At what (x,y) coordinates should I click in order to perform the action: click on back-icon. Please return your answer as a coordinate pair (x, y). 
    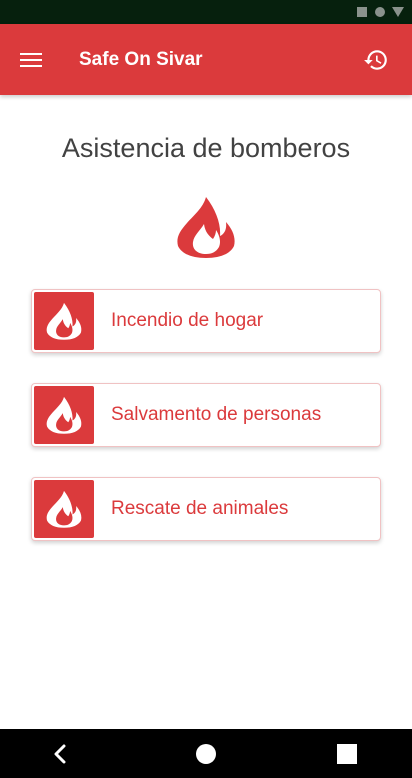
    Looking at the image, I should click on (60, 753).